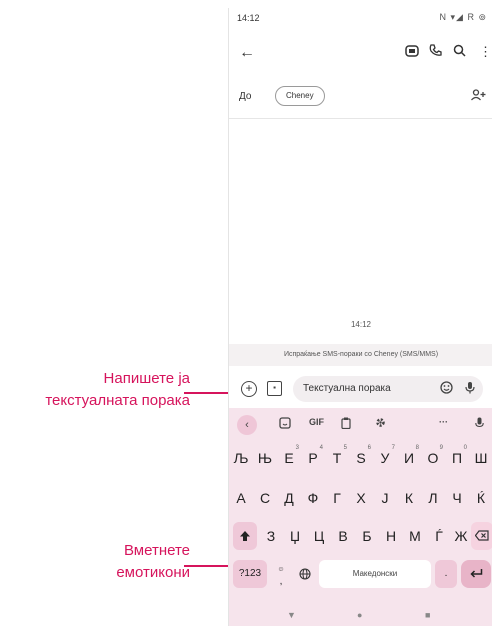  What do you see at coordinates (156, 550) in the screenshot?
I see `callout-insert-emoji-line1: Вметнете` at bounding box center [156, 550].